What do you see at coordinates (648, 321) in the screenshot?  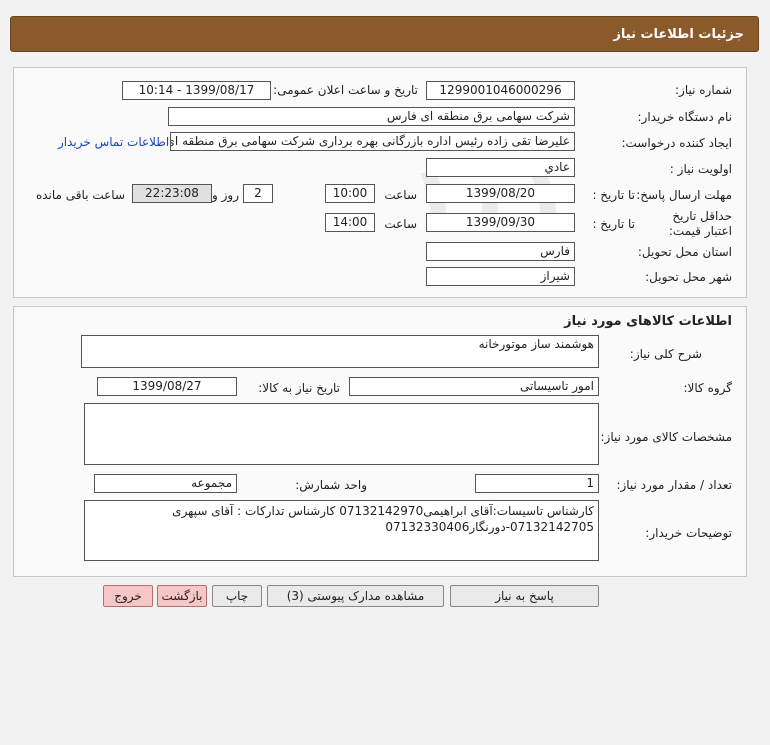 I see `goods-section-title: اطلاعات کالاهای مورد نیاز` at bounding box center [648, 321].